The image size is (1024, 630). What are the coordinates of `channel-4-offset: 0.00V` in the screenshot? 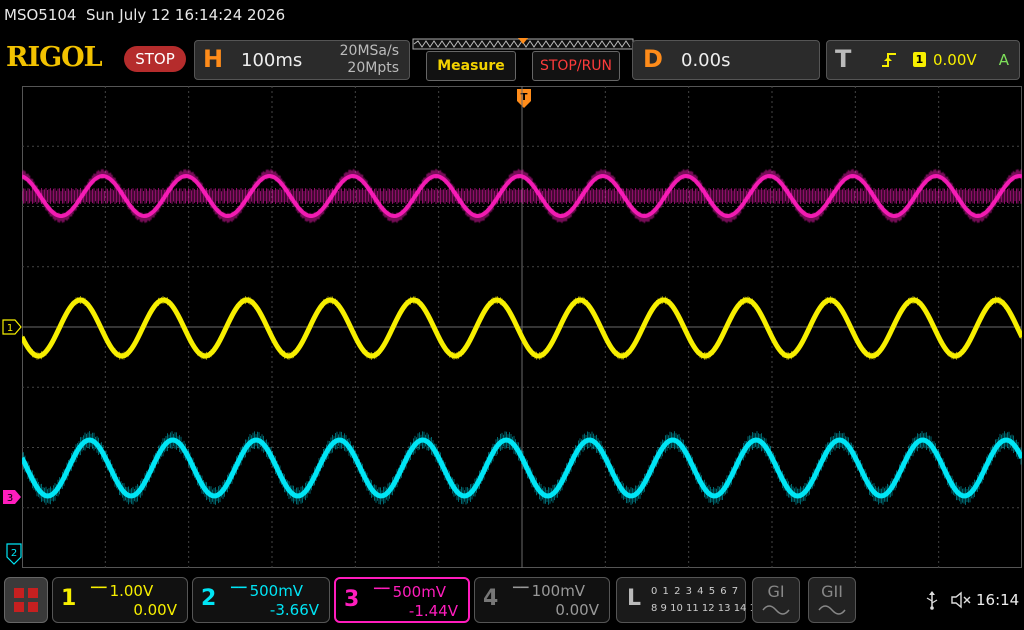 It's located at (577, 610).